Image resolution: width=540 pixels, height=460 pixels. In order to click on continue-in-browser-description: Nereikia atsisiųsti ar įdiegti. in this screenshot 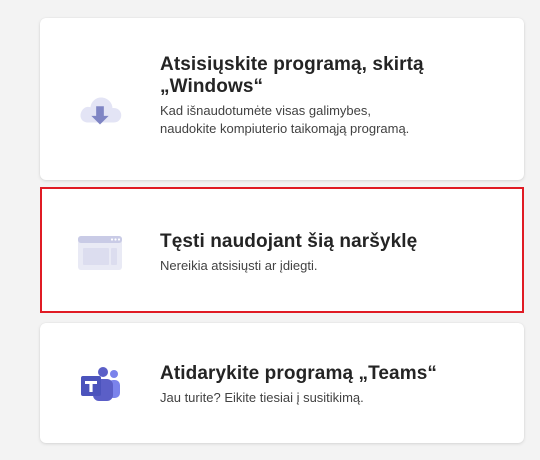, I will do `click(239, 265)`.